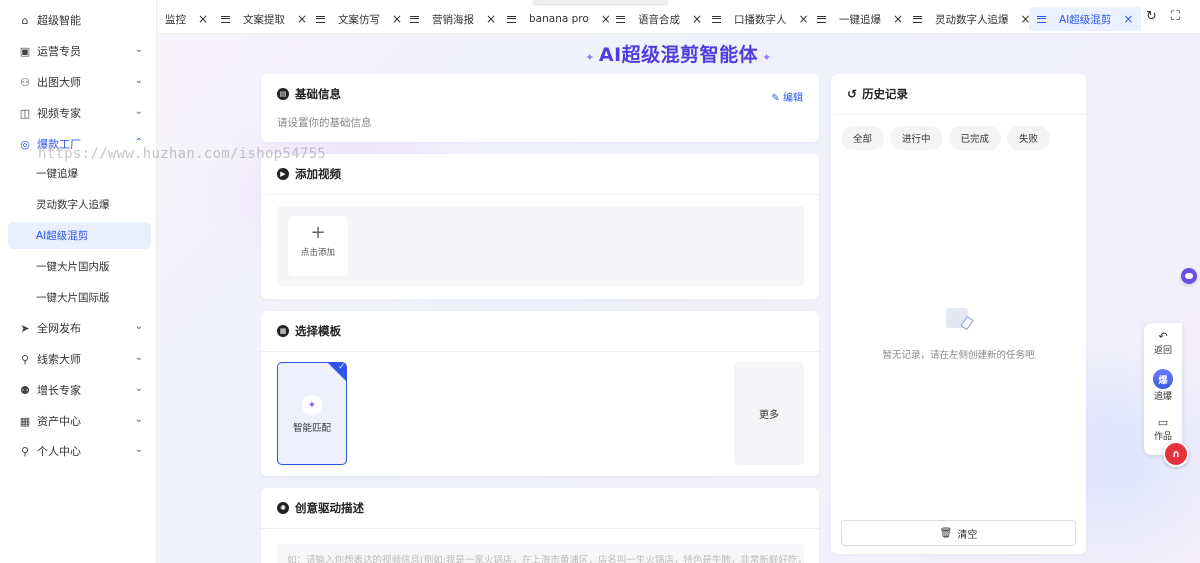 The width and height of the screenshot is (1200, 563). Describe the element at coordinates (600, 2) in the screenshot. I see `top-dropdown-edge` at that location.